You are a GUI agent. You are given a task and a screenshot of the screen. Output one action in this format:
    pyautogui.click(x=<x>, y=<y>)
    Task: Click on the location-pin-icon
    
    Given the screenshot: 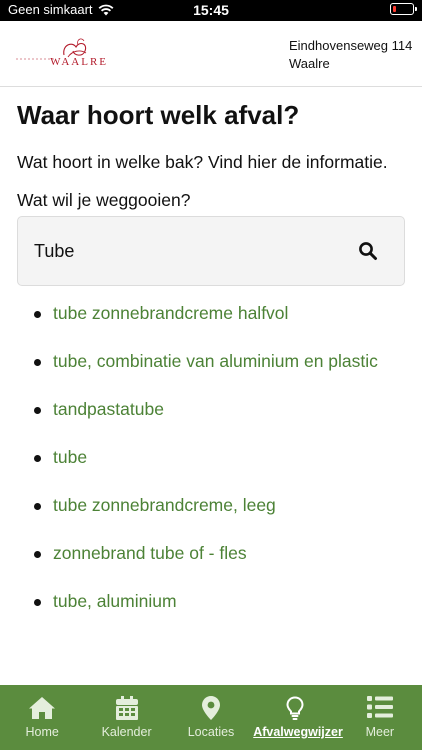 What is the action you would take?
    pyautogui.click(x=211, y=708)
    